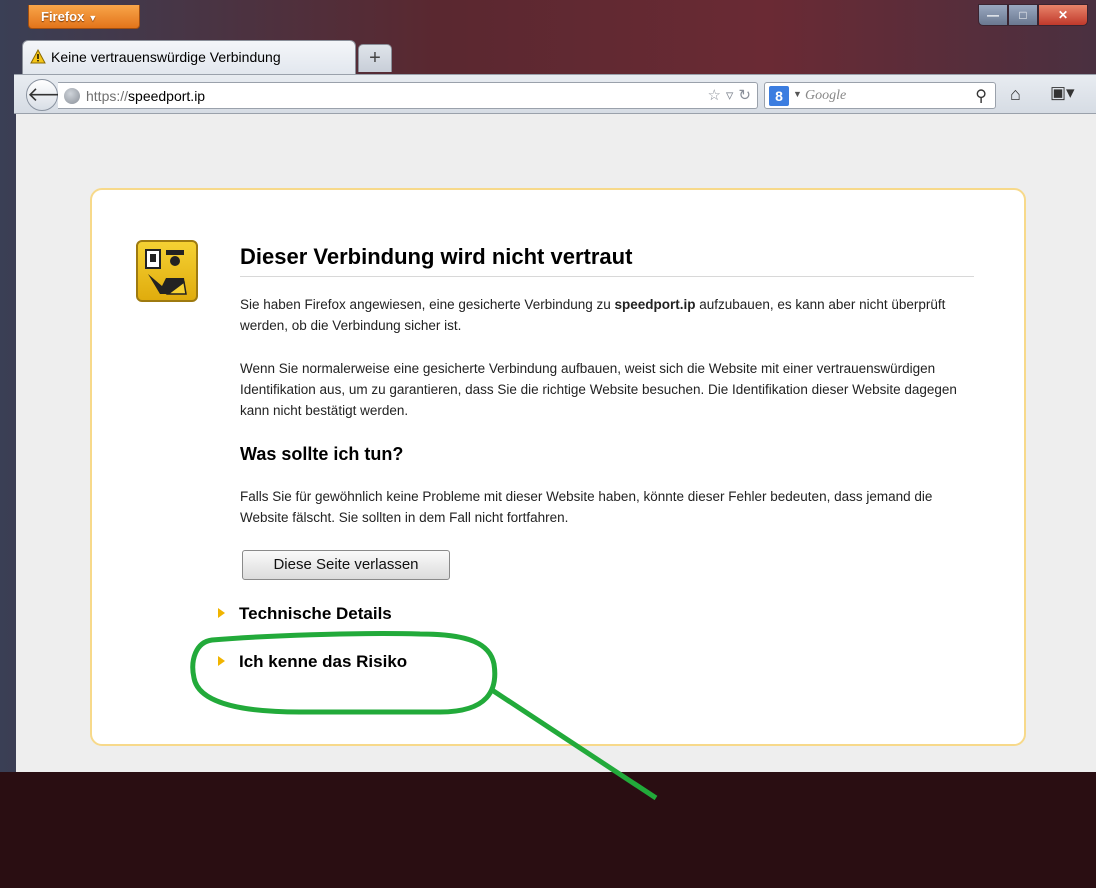 This screenshot has height=888, width=1096. Describe the element at coordinates (574, 744) in the screenshot. I see `annotation-line` at that location.